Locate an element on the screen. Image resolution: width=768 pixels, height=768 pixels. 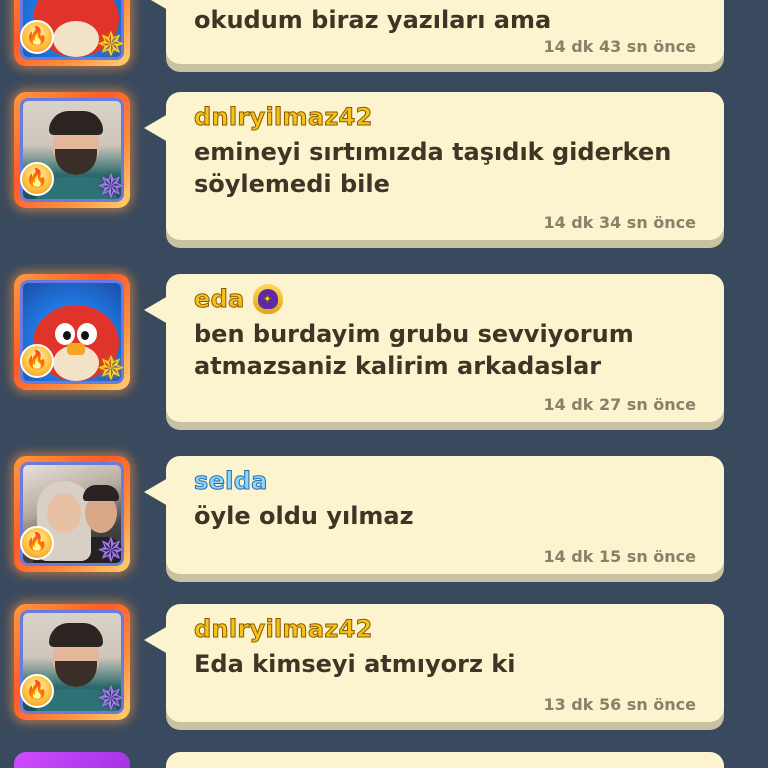
message-username: selda is located at coordinates (231, 481).